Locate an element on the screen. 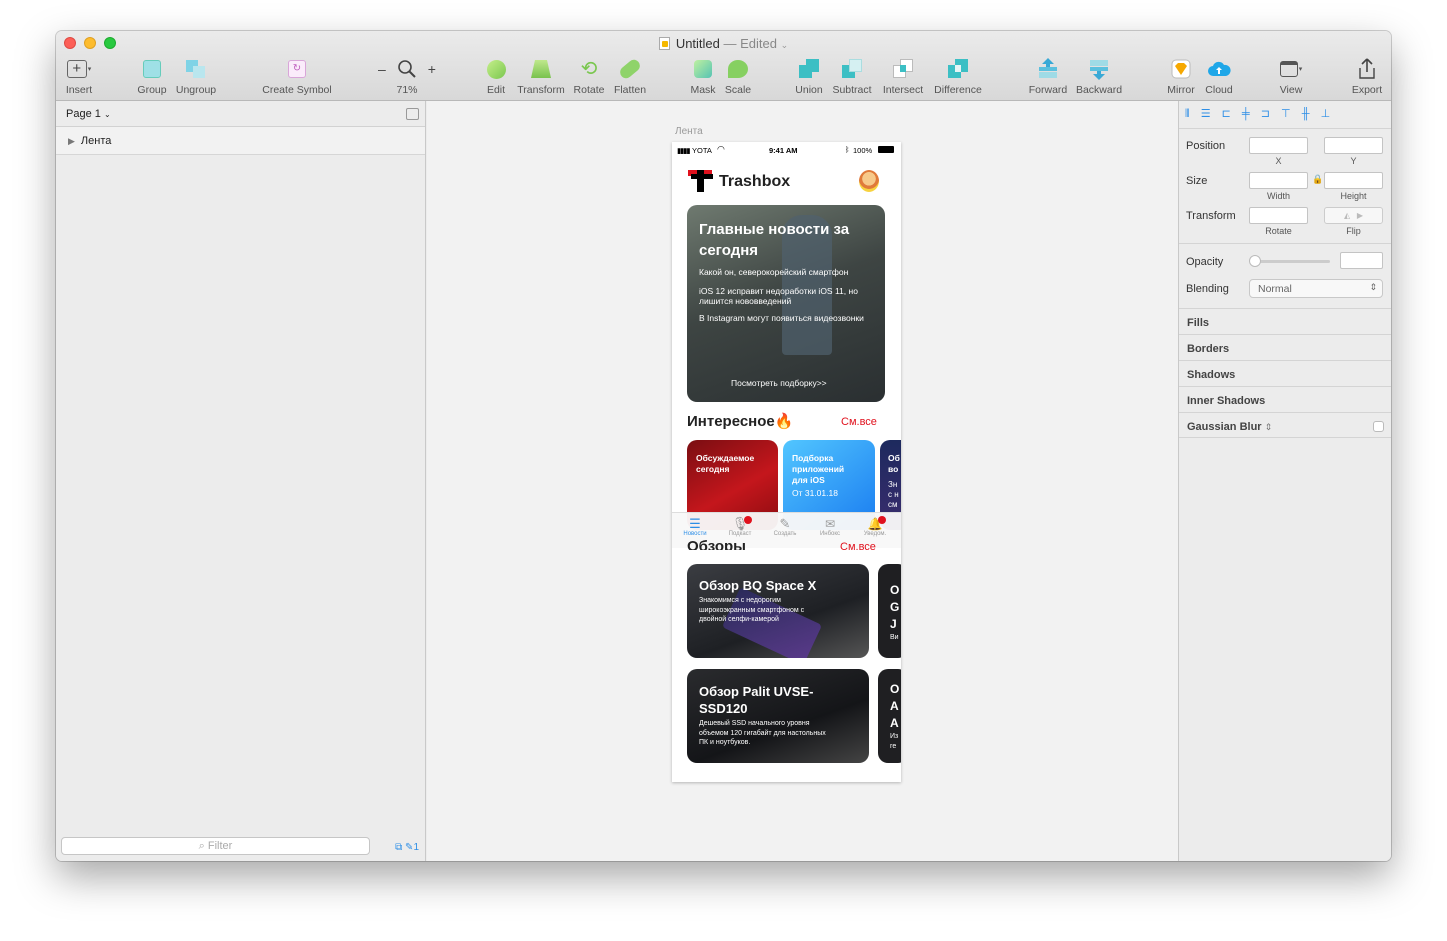 The height and width of the screenshot is (941, 1447). blur-enable-checkbox is located at coordinates (1378, 426).